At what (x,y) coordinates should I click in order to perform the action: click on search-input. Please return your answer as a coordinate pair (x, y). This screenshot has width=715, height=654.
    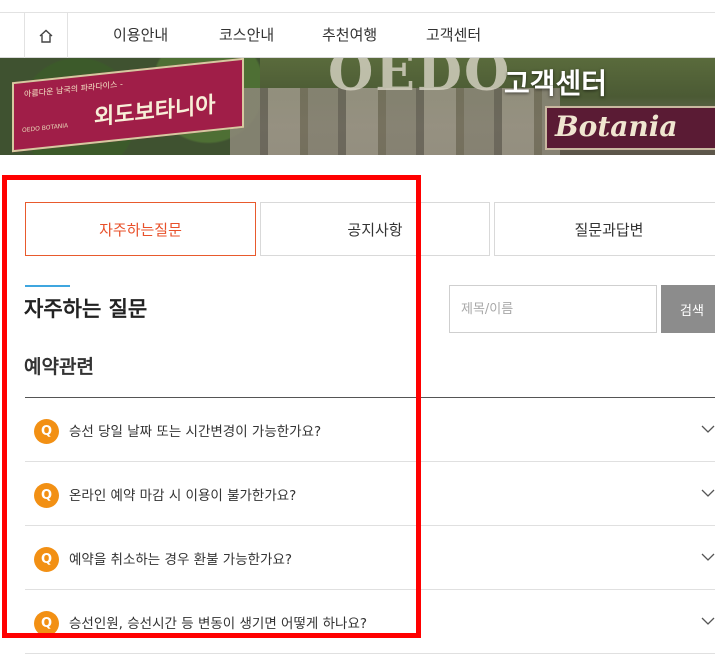
    Looking at the image, I should click on (553, 309).